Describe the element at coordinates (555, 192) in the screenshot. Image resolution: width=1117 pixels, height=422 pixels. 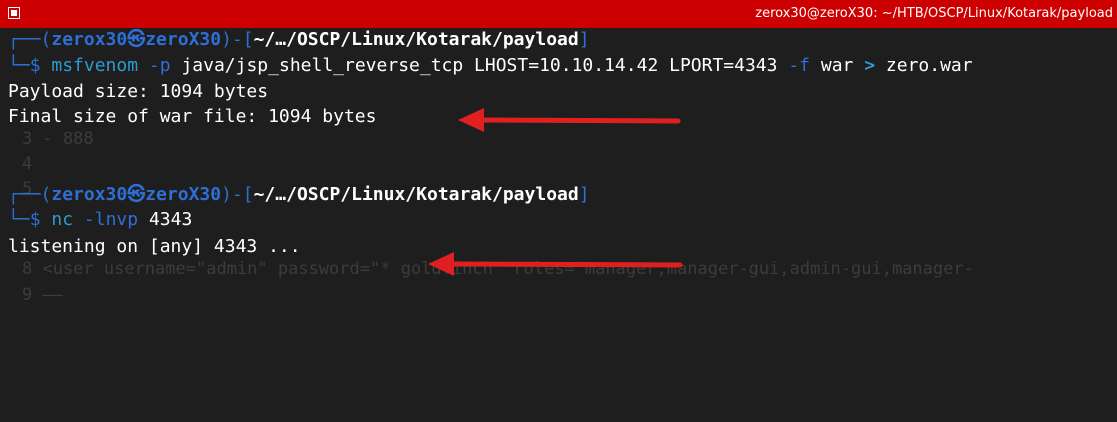
I see `annotation-arrows` at that location.